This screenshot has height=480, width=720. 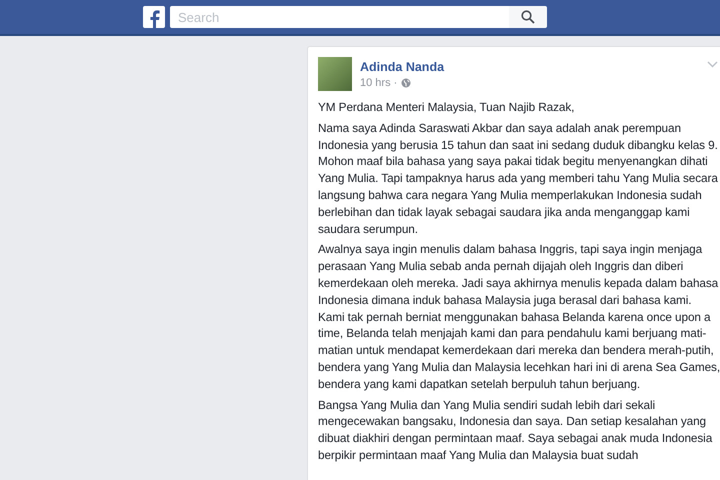 I want to click on search-field: Search, so click(x=339, y=17).